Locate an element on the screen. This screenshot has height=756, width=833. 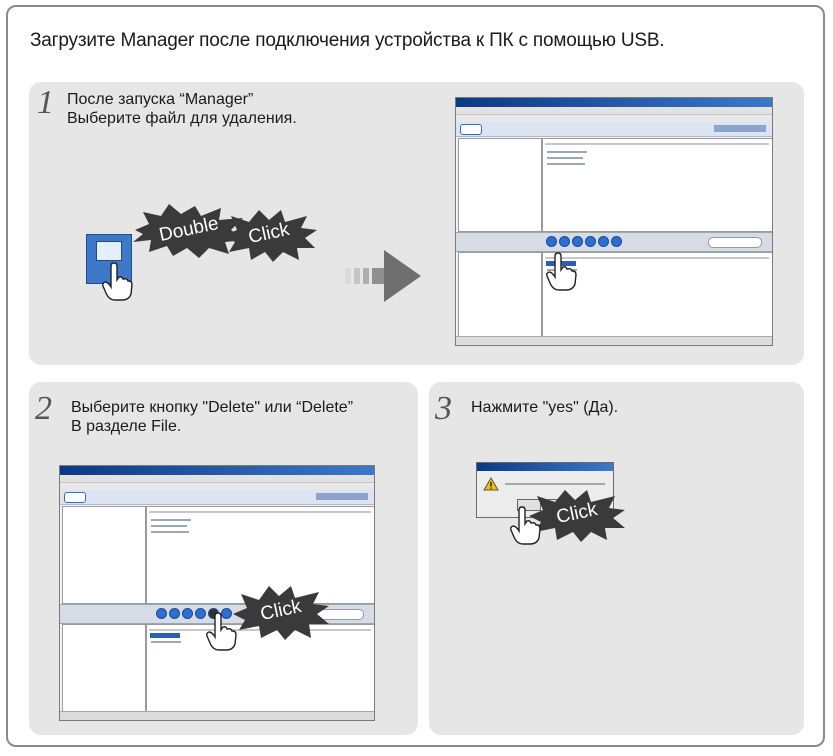
step-2-line-2: В разделе File. is located at coordinates (126, 426).